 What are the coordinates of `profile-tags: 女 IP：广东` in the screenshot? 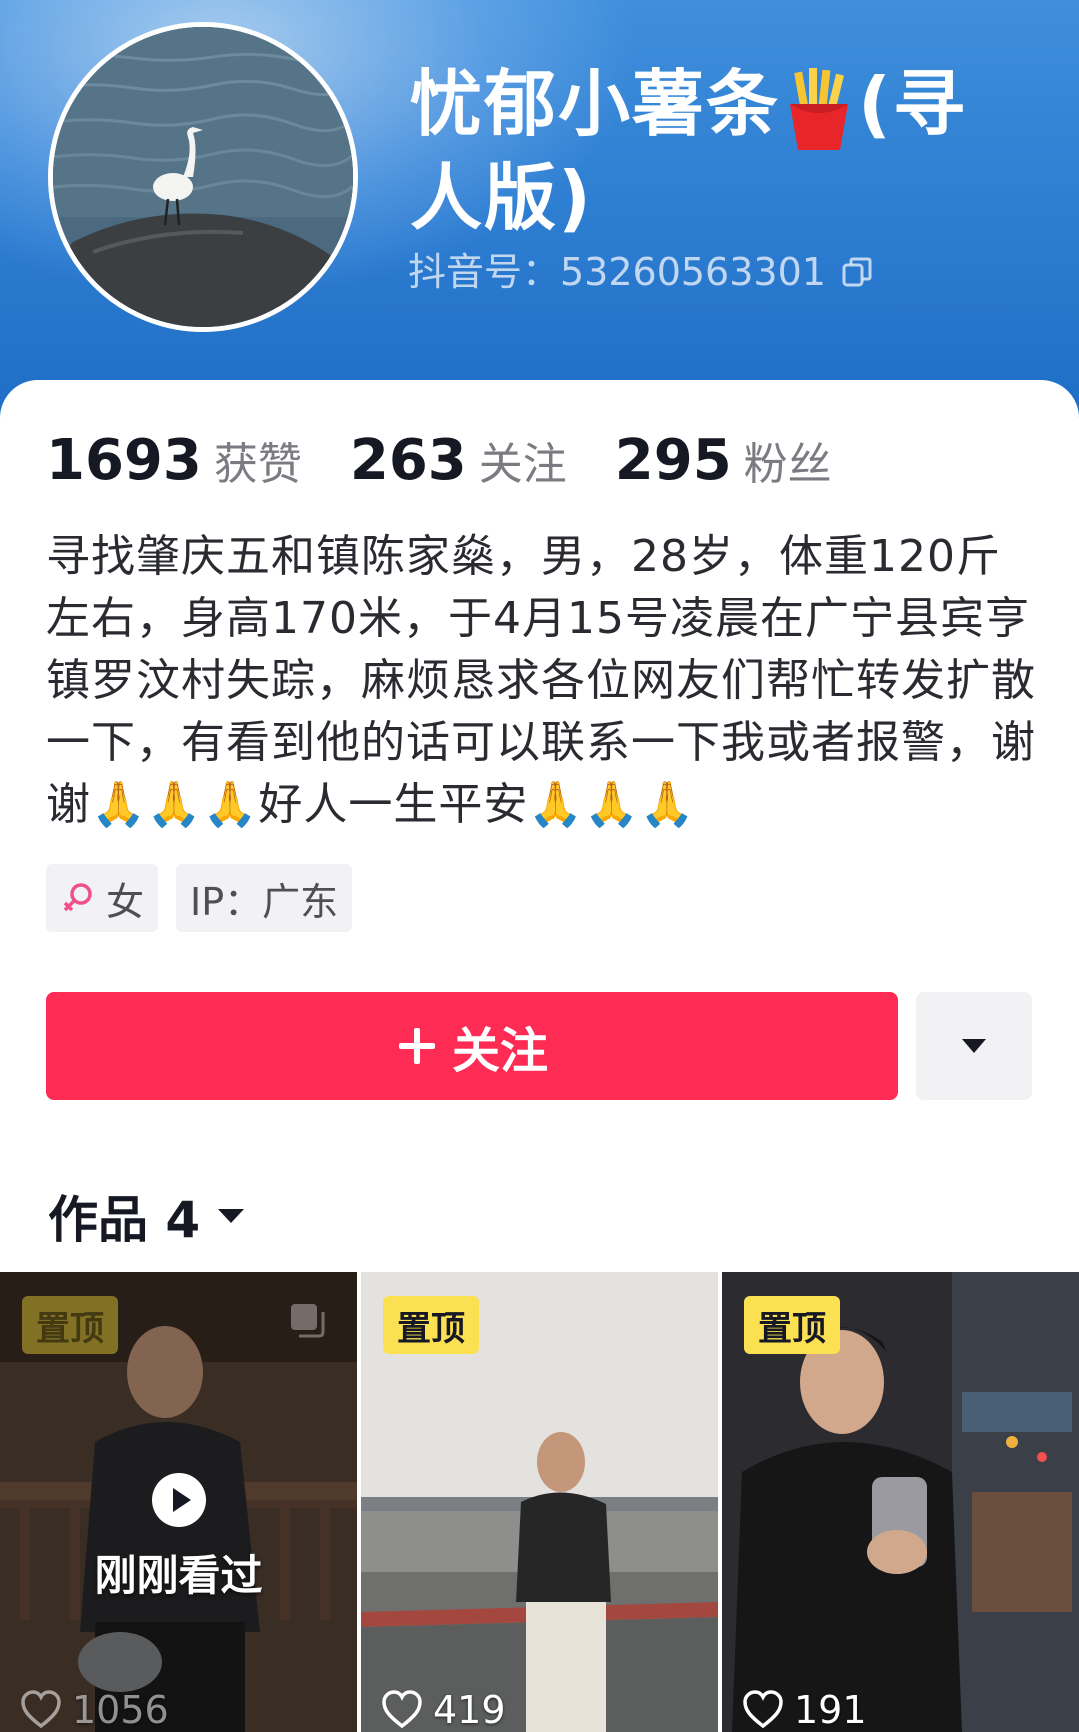 It's located at (199, 898).